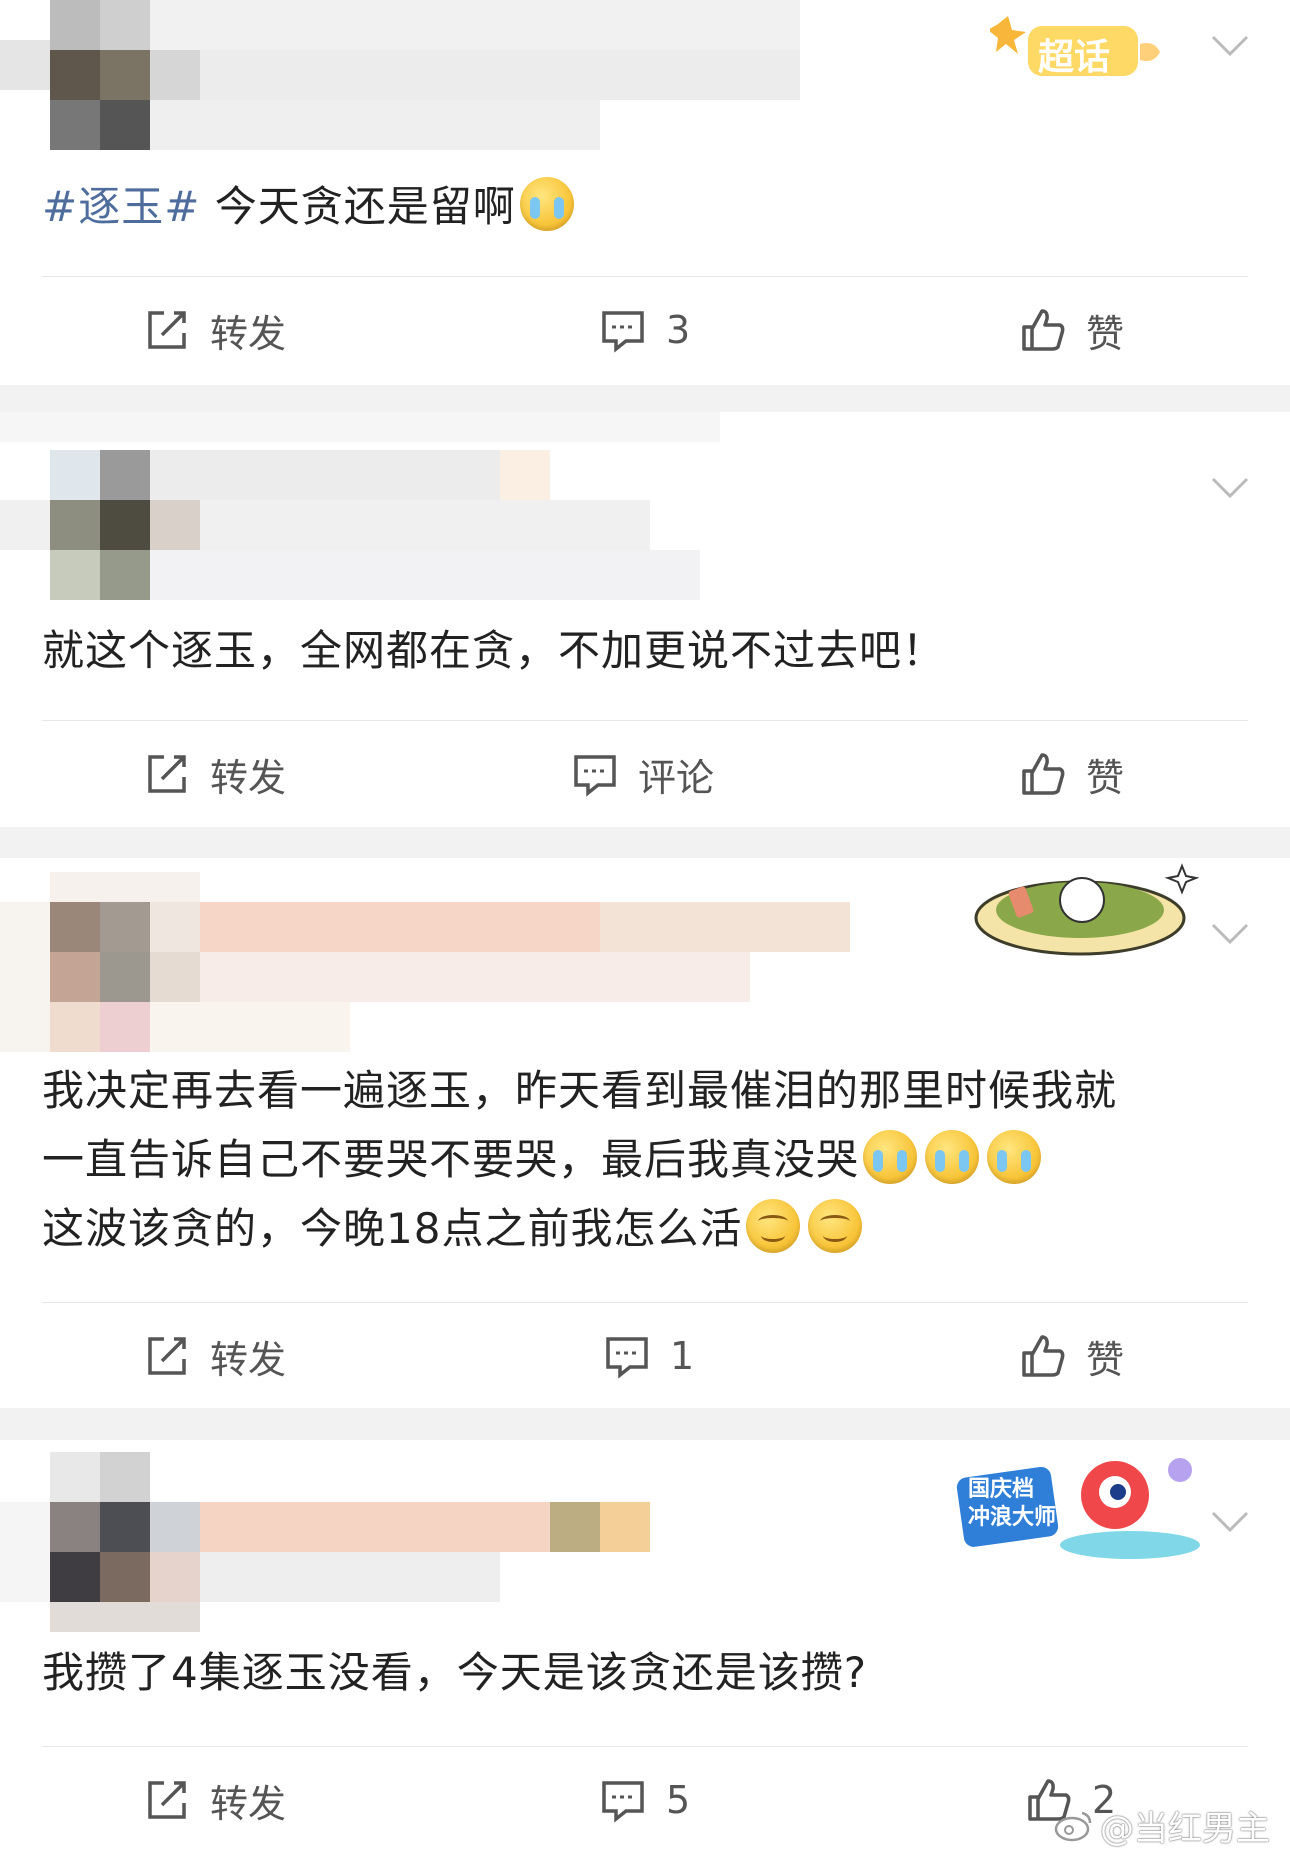 The width and height of the screenshot is (1290, 1860). Describe the element at coordinates (1087, 908) in the screenshot. I see `sticker-badge` at that location.